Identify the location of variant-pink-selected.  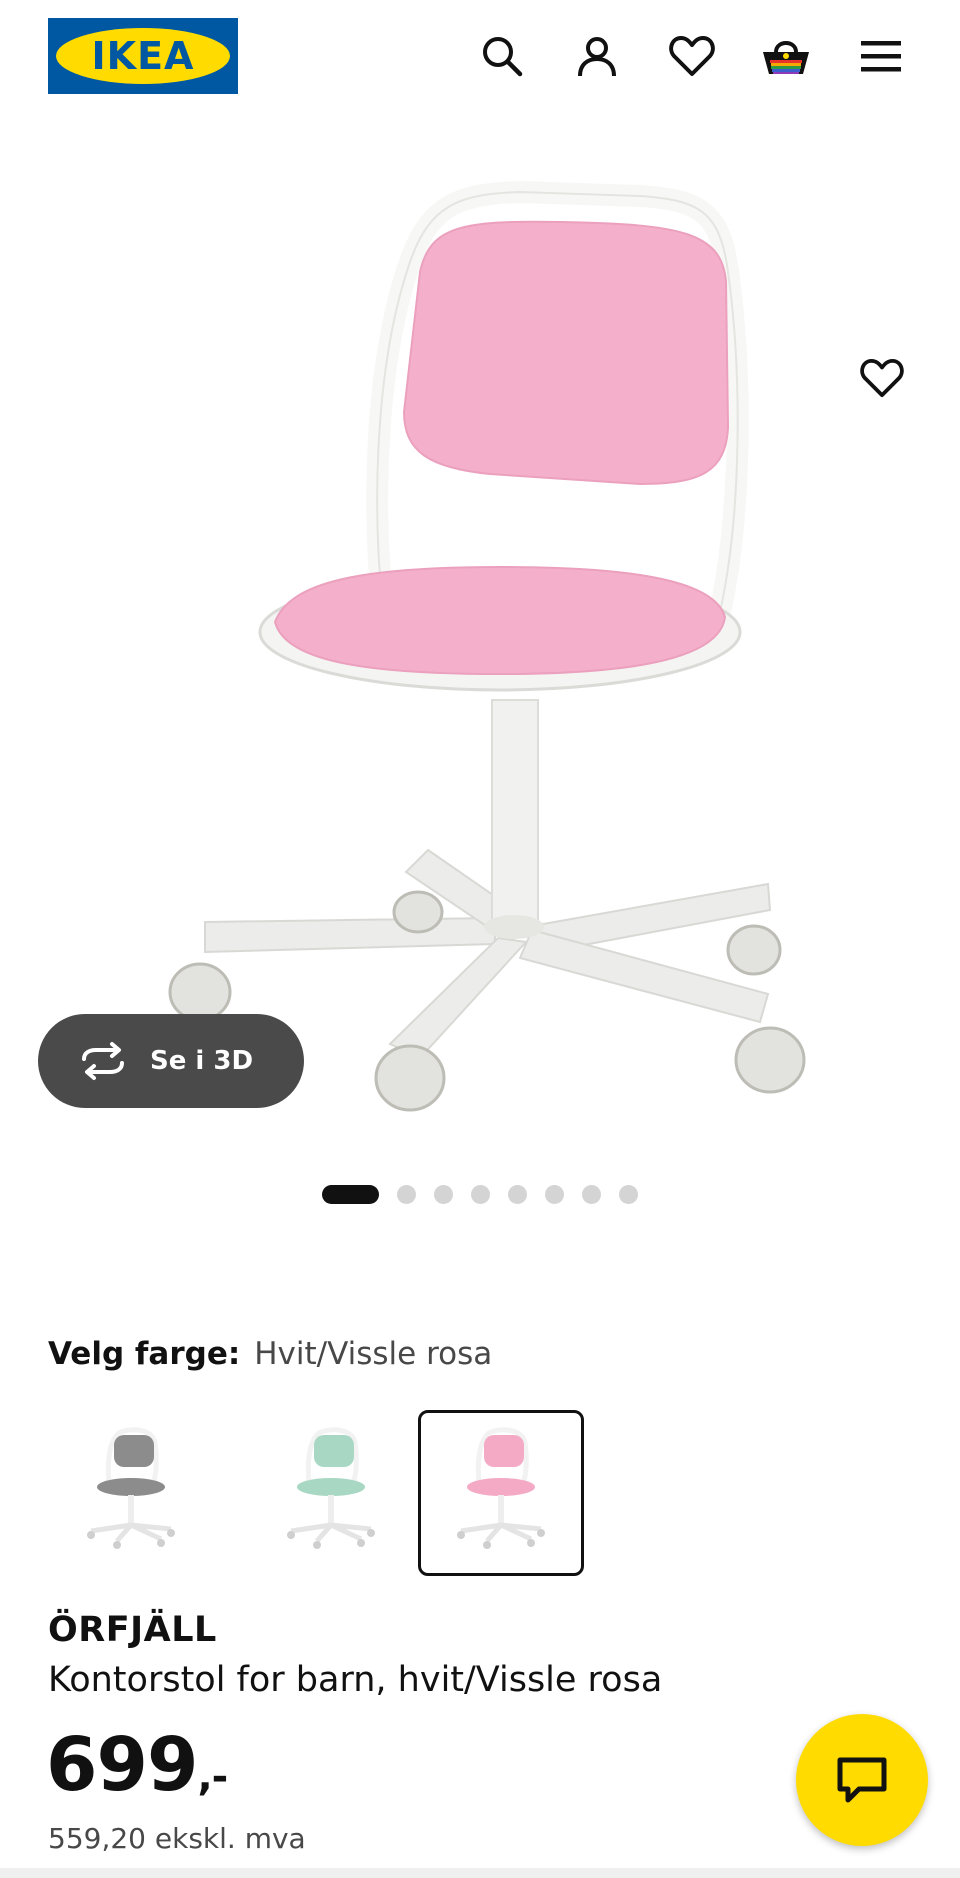
(501, 1493).